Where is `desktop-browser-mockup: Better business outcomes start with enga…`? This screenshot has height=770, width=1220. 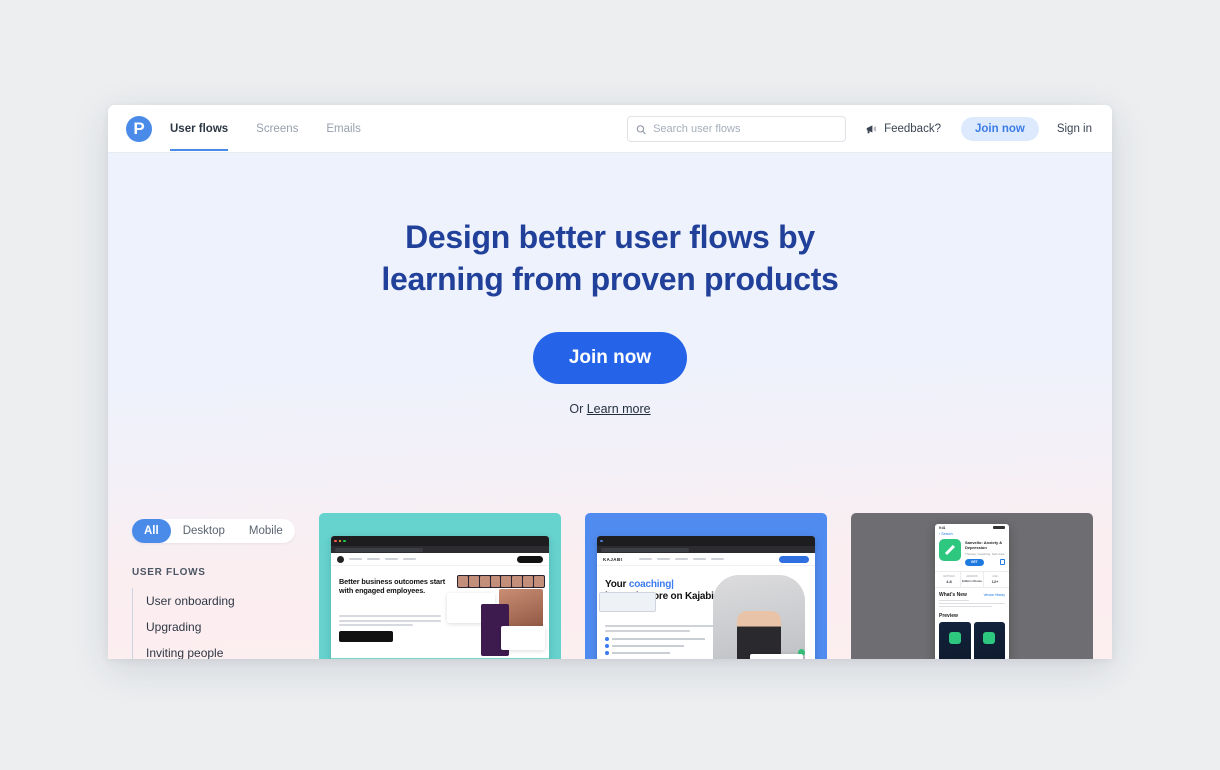
desktop-browser-mockup: Better business outcomes start with enga… is located at coordinates (440, 597).